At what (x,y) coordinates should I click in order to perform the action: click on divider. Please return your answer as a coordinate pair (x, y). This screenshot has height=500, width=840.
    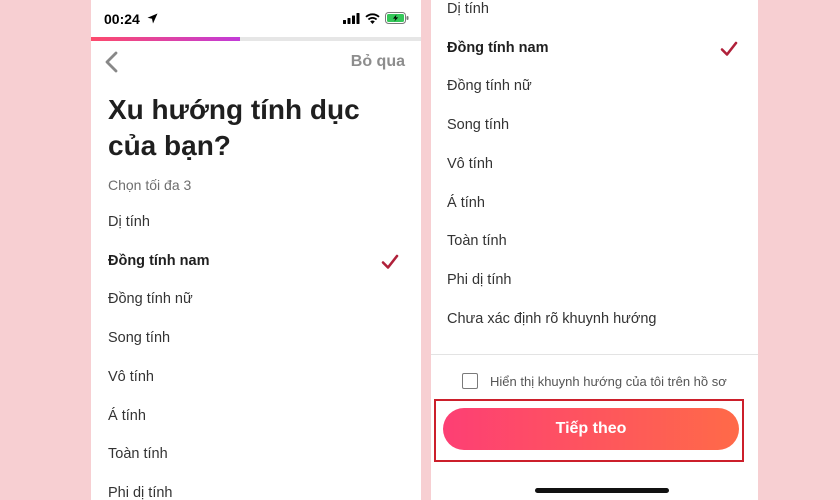
    Looking at the image, I should click on (594, 354).